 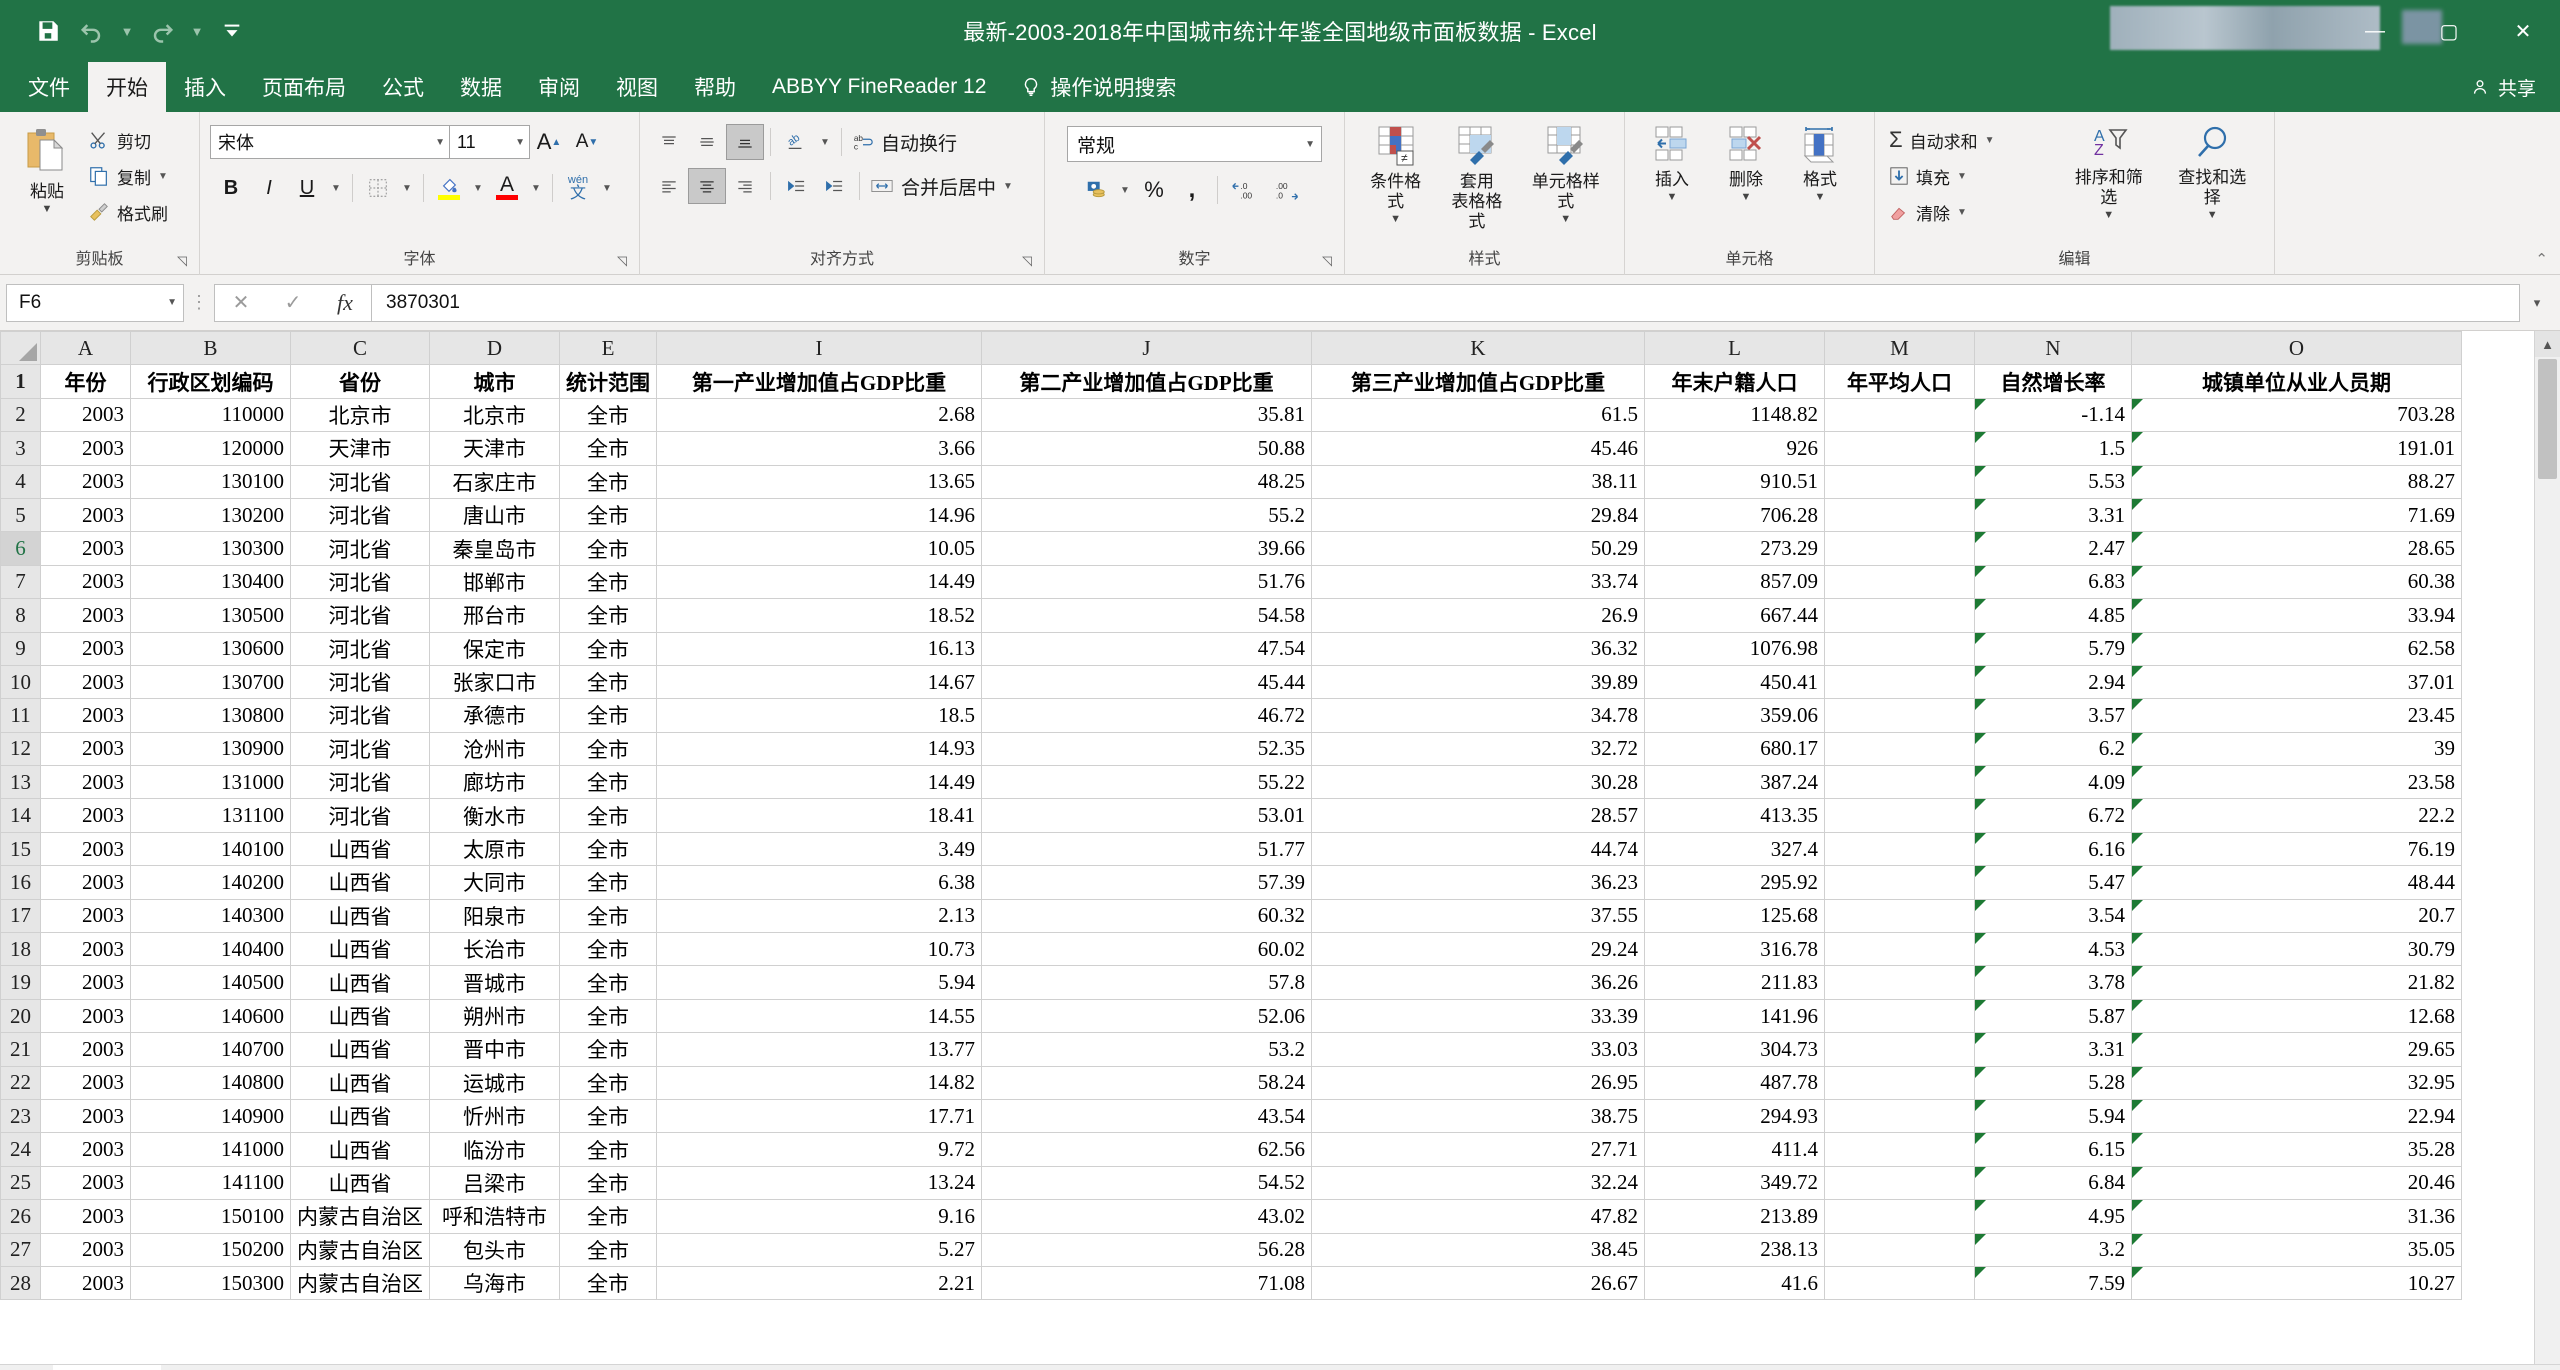 What do you see at coordinates (1899, 916) in the screenshot?
I see `cell-M17` at bounding box center [1899, 916].